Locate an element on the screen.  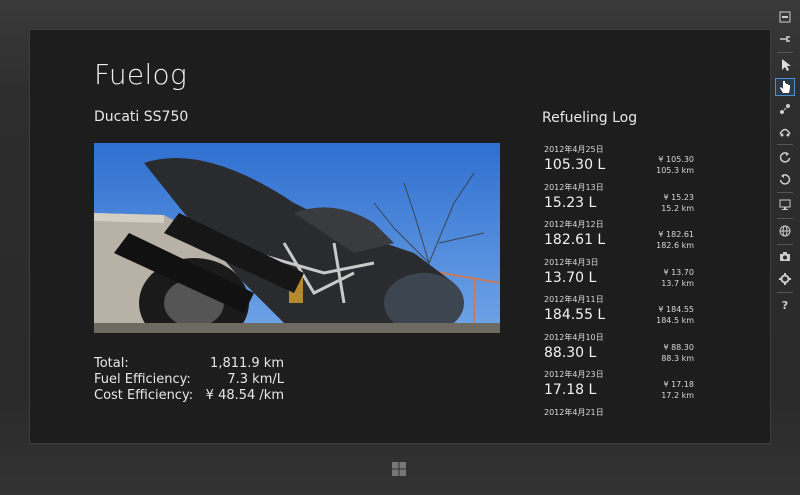
pointer-icon is located at coordinates (785, 65).